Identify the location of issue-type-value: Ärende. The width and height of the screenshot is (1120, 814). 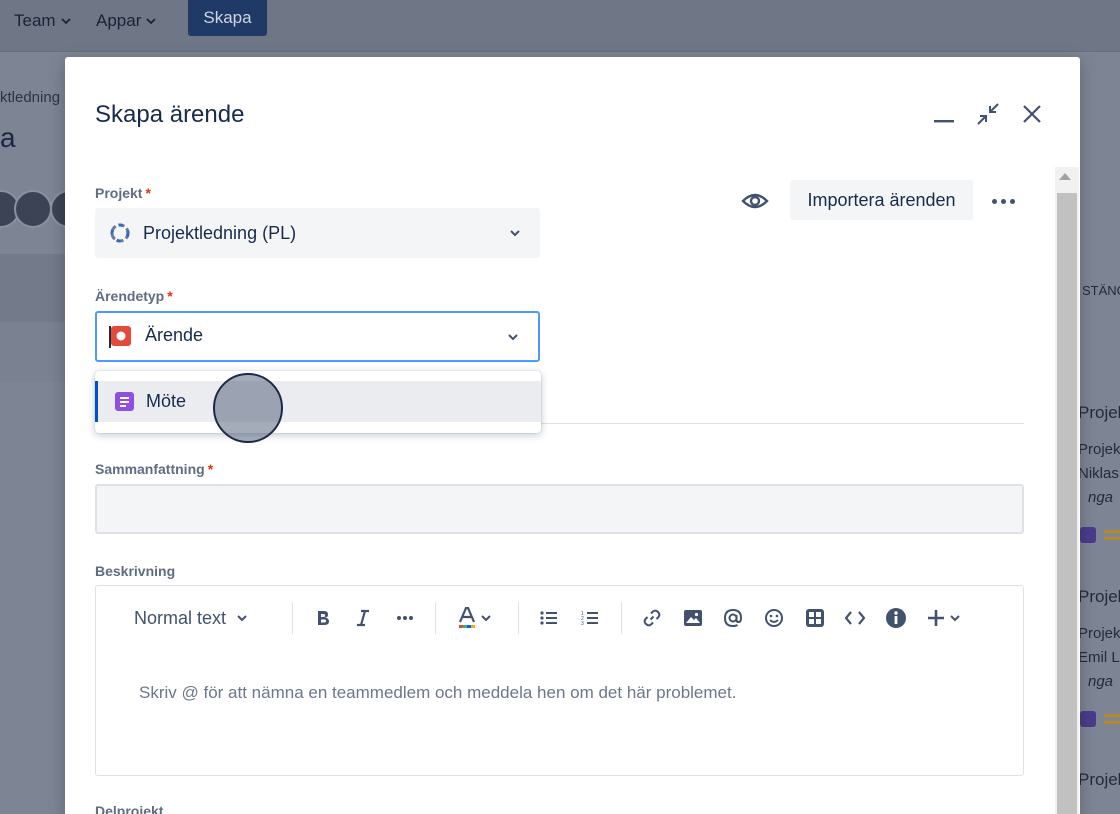
(174, 335).